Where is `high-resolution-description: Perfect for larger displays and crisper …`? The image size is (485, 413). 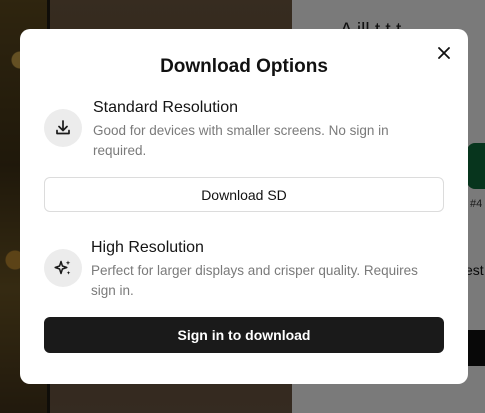
high-resolution-description: Perfect for larger displays and crisper … is located at coordinates (254, 280).